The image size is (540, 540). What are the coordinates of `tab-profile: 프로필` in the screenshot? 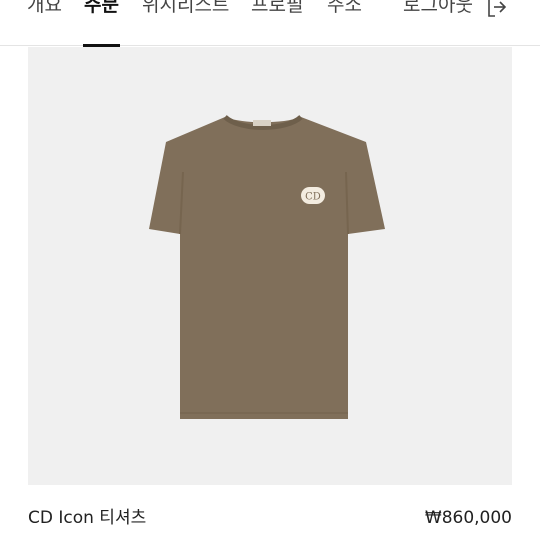 It's located at (277, 9).